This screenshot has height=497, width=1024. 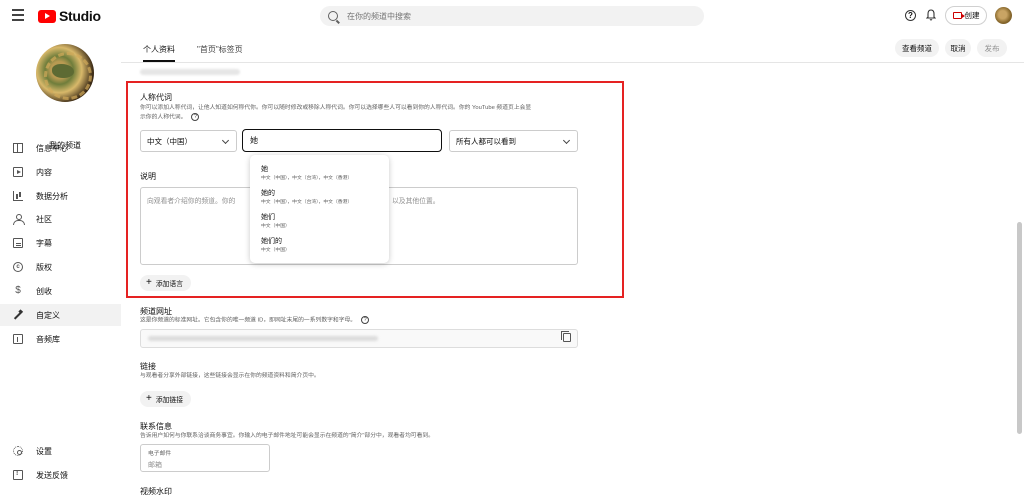 What do you see at coordinates (18, 339) in the screenshot?
I see `audio-library-icon` at bounding box center [18, 339].